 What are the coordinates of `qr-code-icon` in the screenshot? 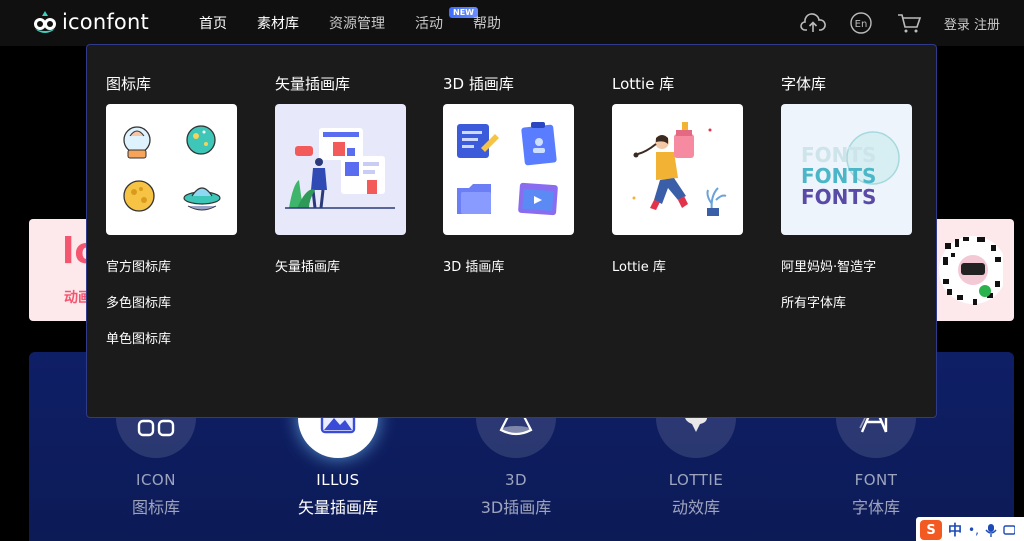 It's located at (971, 270).